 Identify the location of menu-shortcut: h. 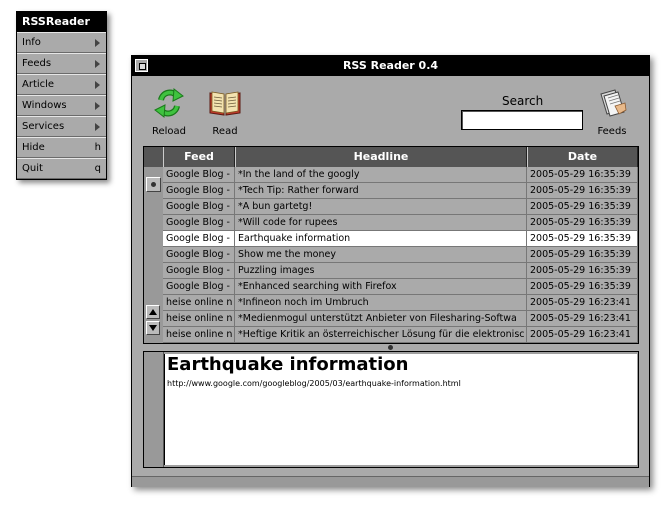
(97, 147).